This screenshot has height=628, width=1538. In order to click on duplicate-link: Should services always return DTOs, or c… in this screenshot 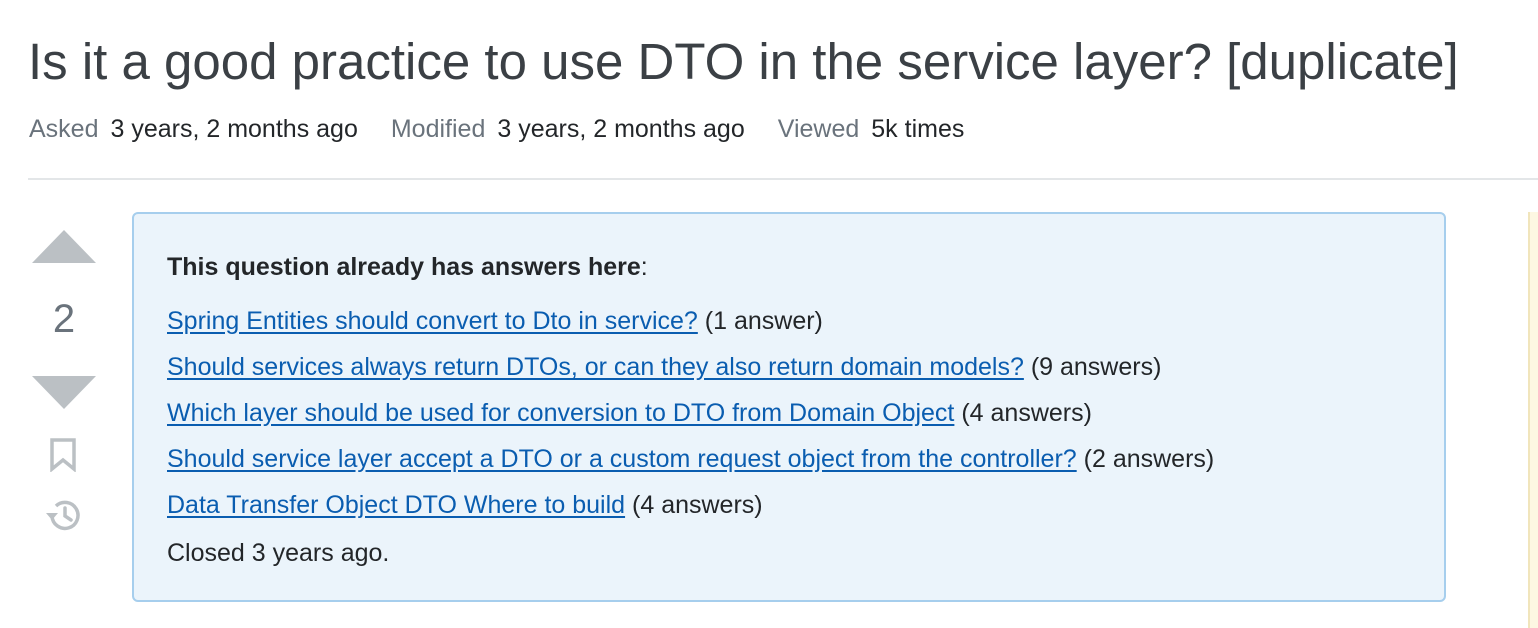, I will do `click(595, 367)`.